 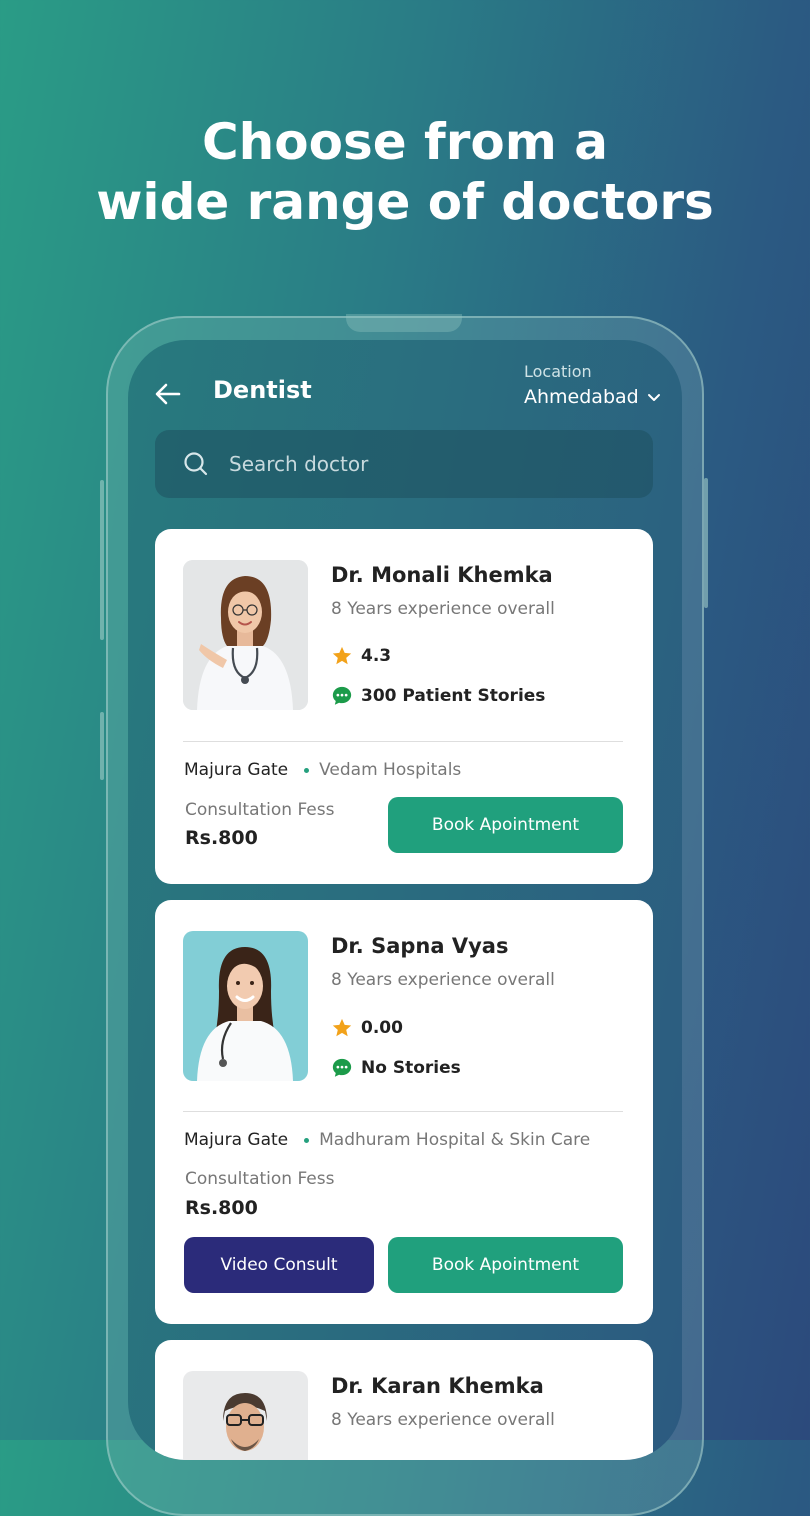 I want to click on rating: 0.00, so click(x=367, y=1028).